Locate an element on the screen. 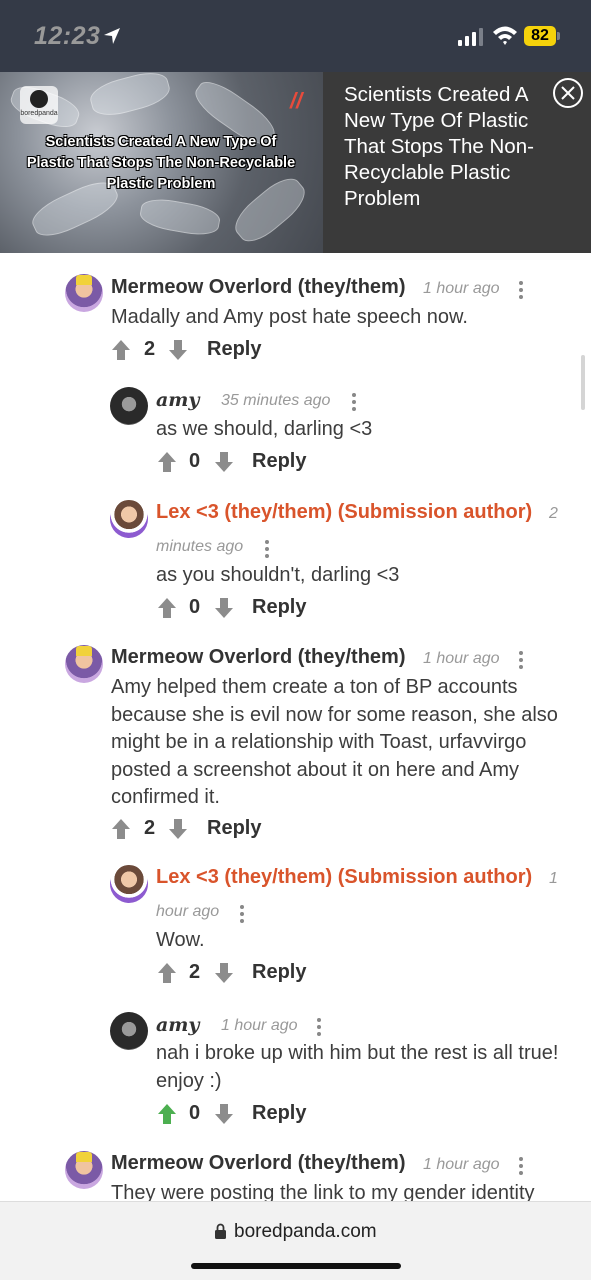 The height and width of the screenshot is (1280, 591). location-arrow-icon is located at coordinates (112, 36).